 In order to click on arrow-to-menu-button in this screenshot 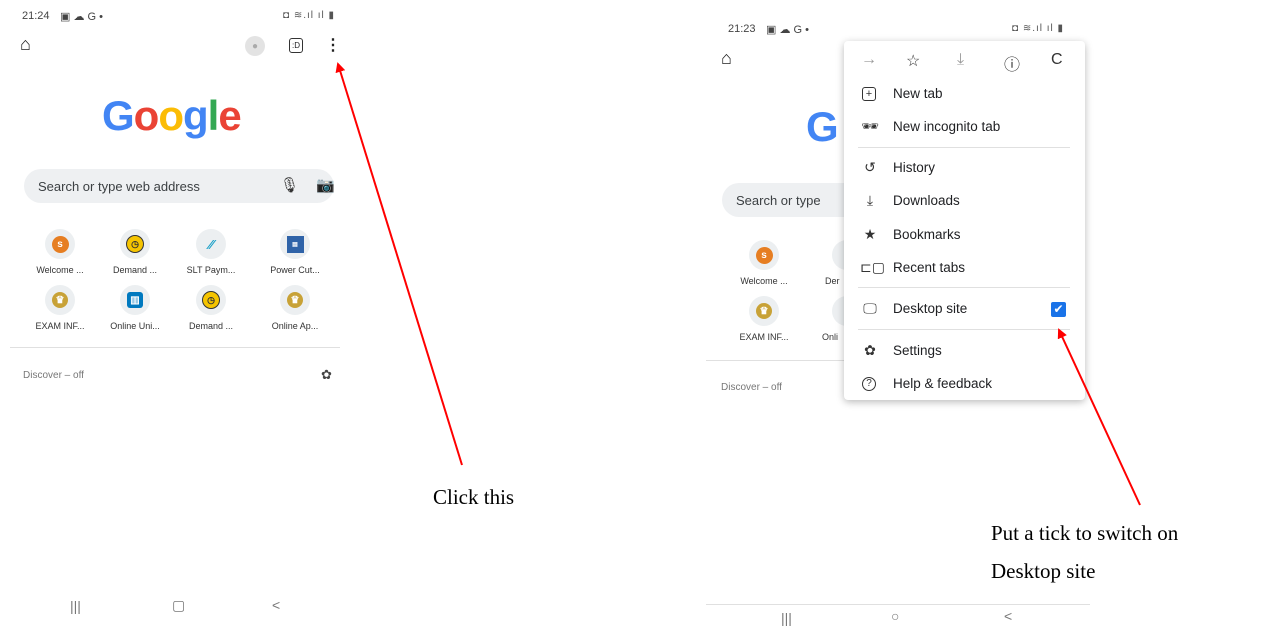, I will do `click(399, 264)`.